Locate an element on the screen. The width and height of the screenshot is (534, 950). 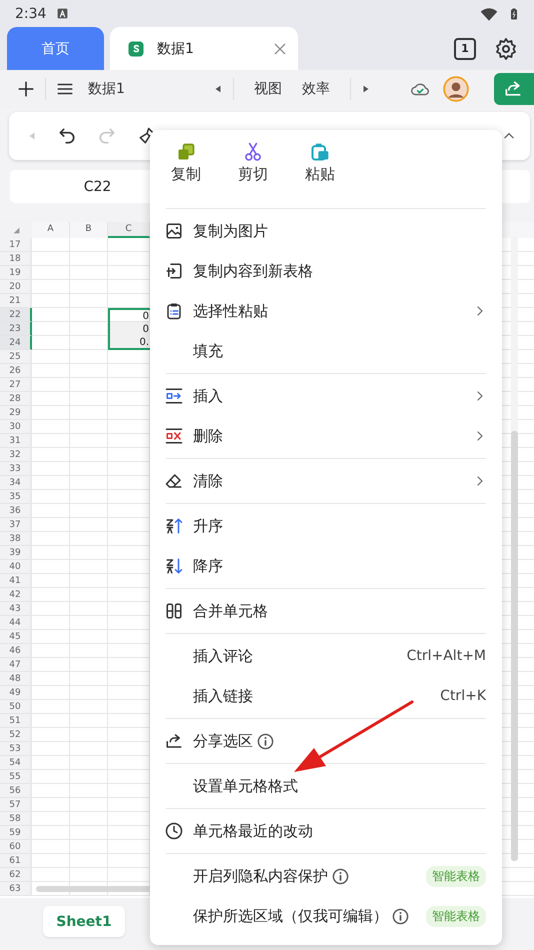
clipboard-icon is located at coordinates (320, 152).